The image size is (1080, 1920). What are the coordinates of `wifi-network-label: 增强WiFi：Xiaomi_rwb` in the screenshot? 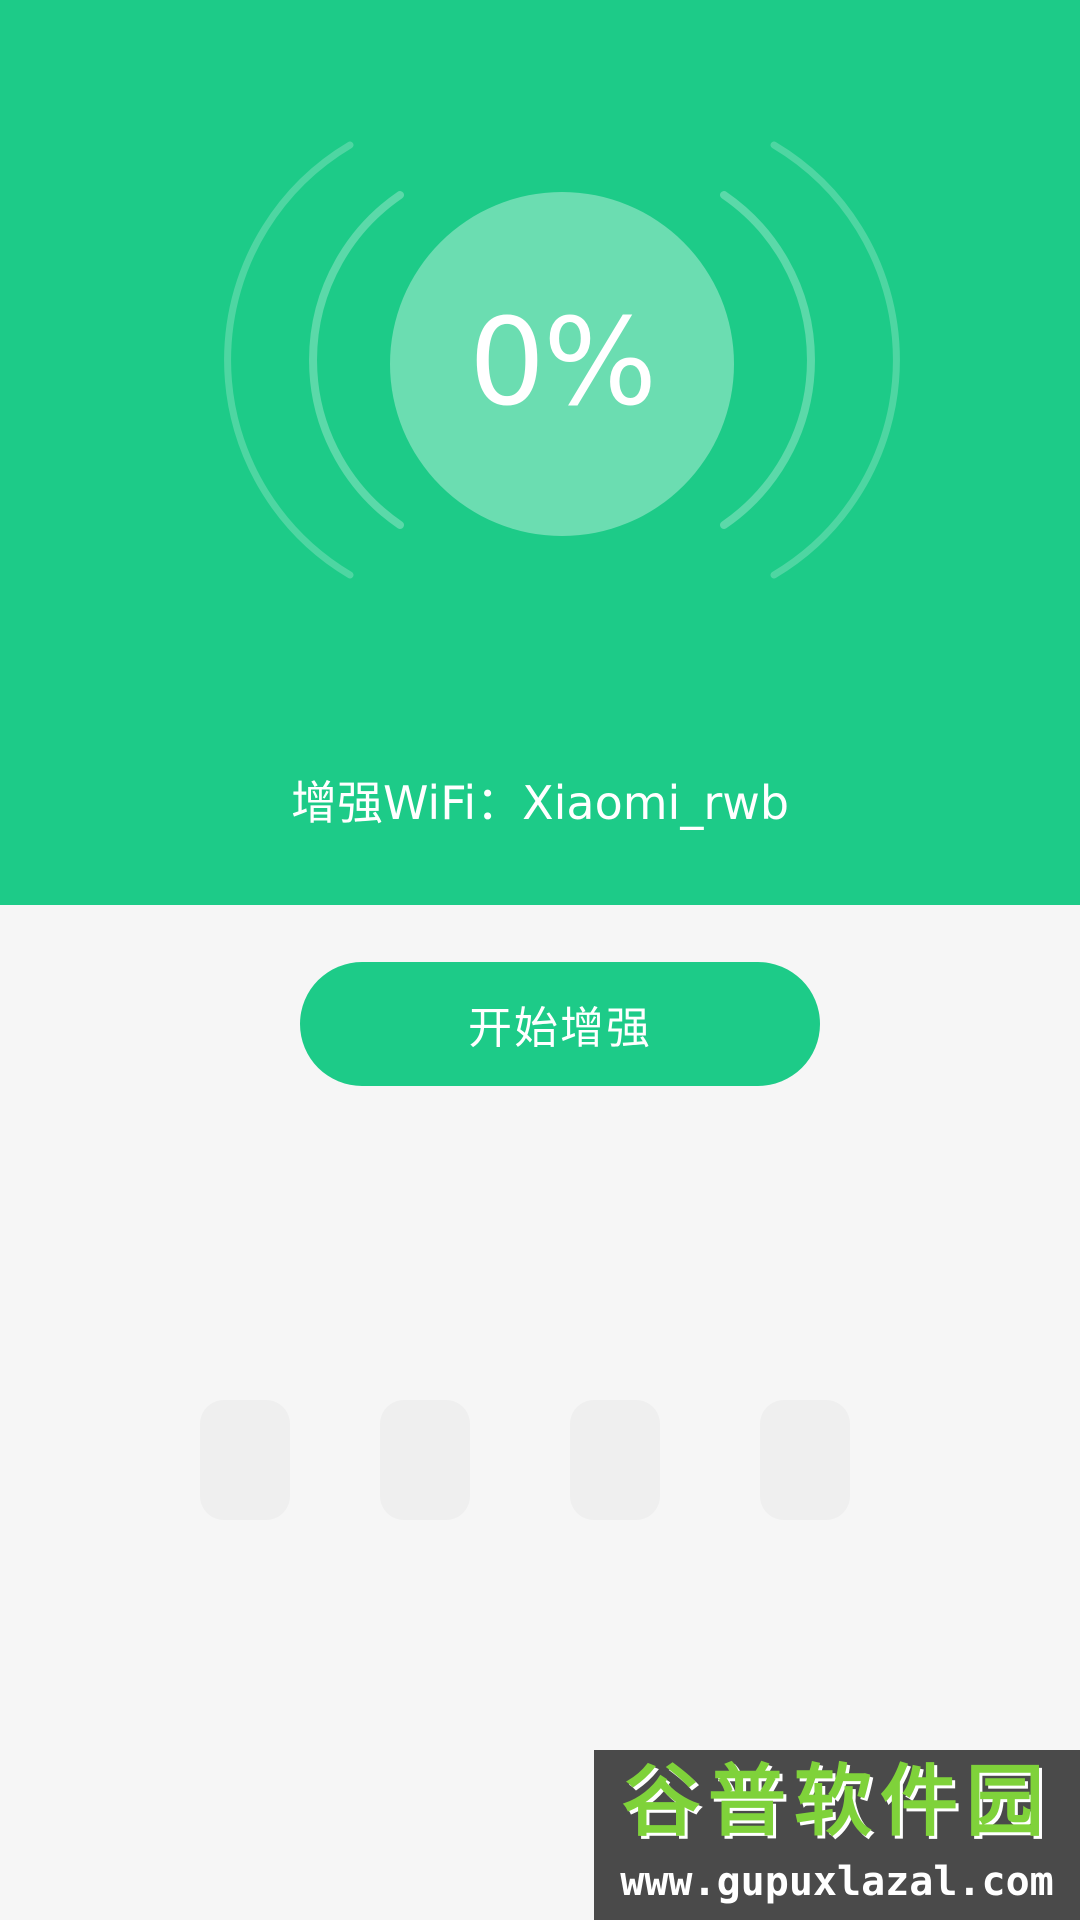 It's located at (540, 803).